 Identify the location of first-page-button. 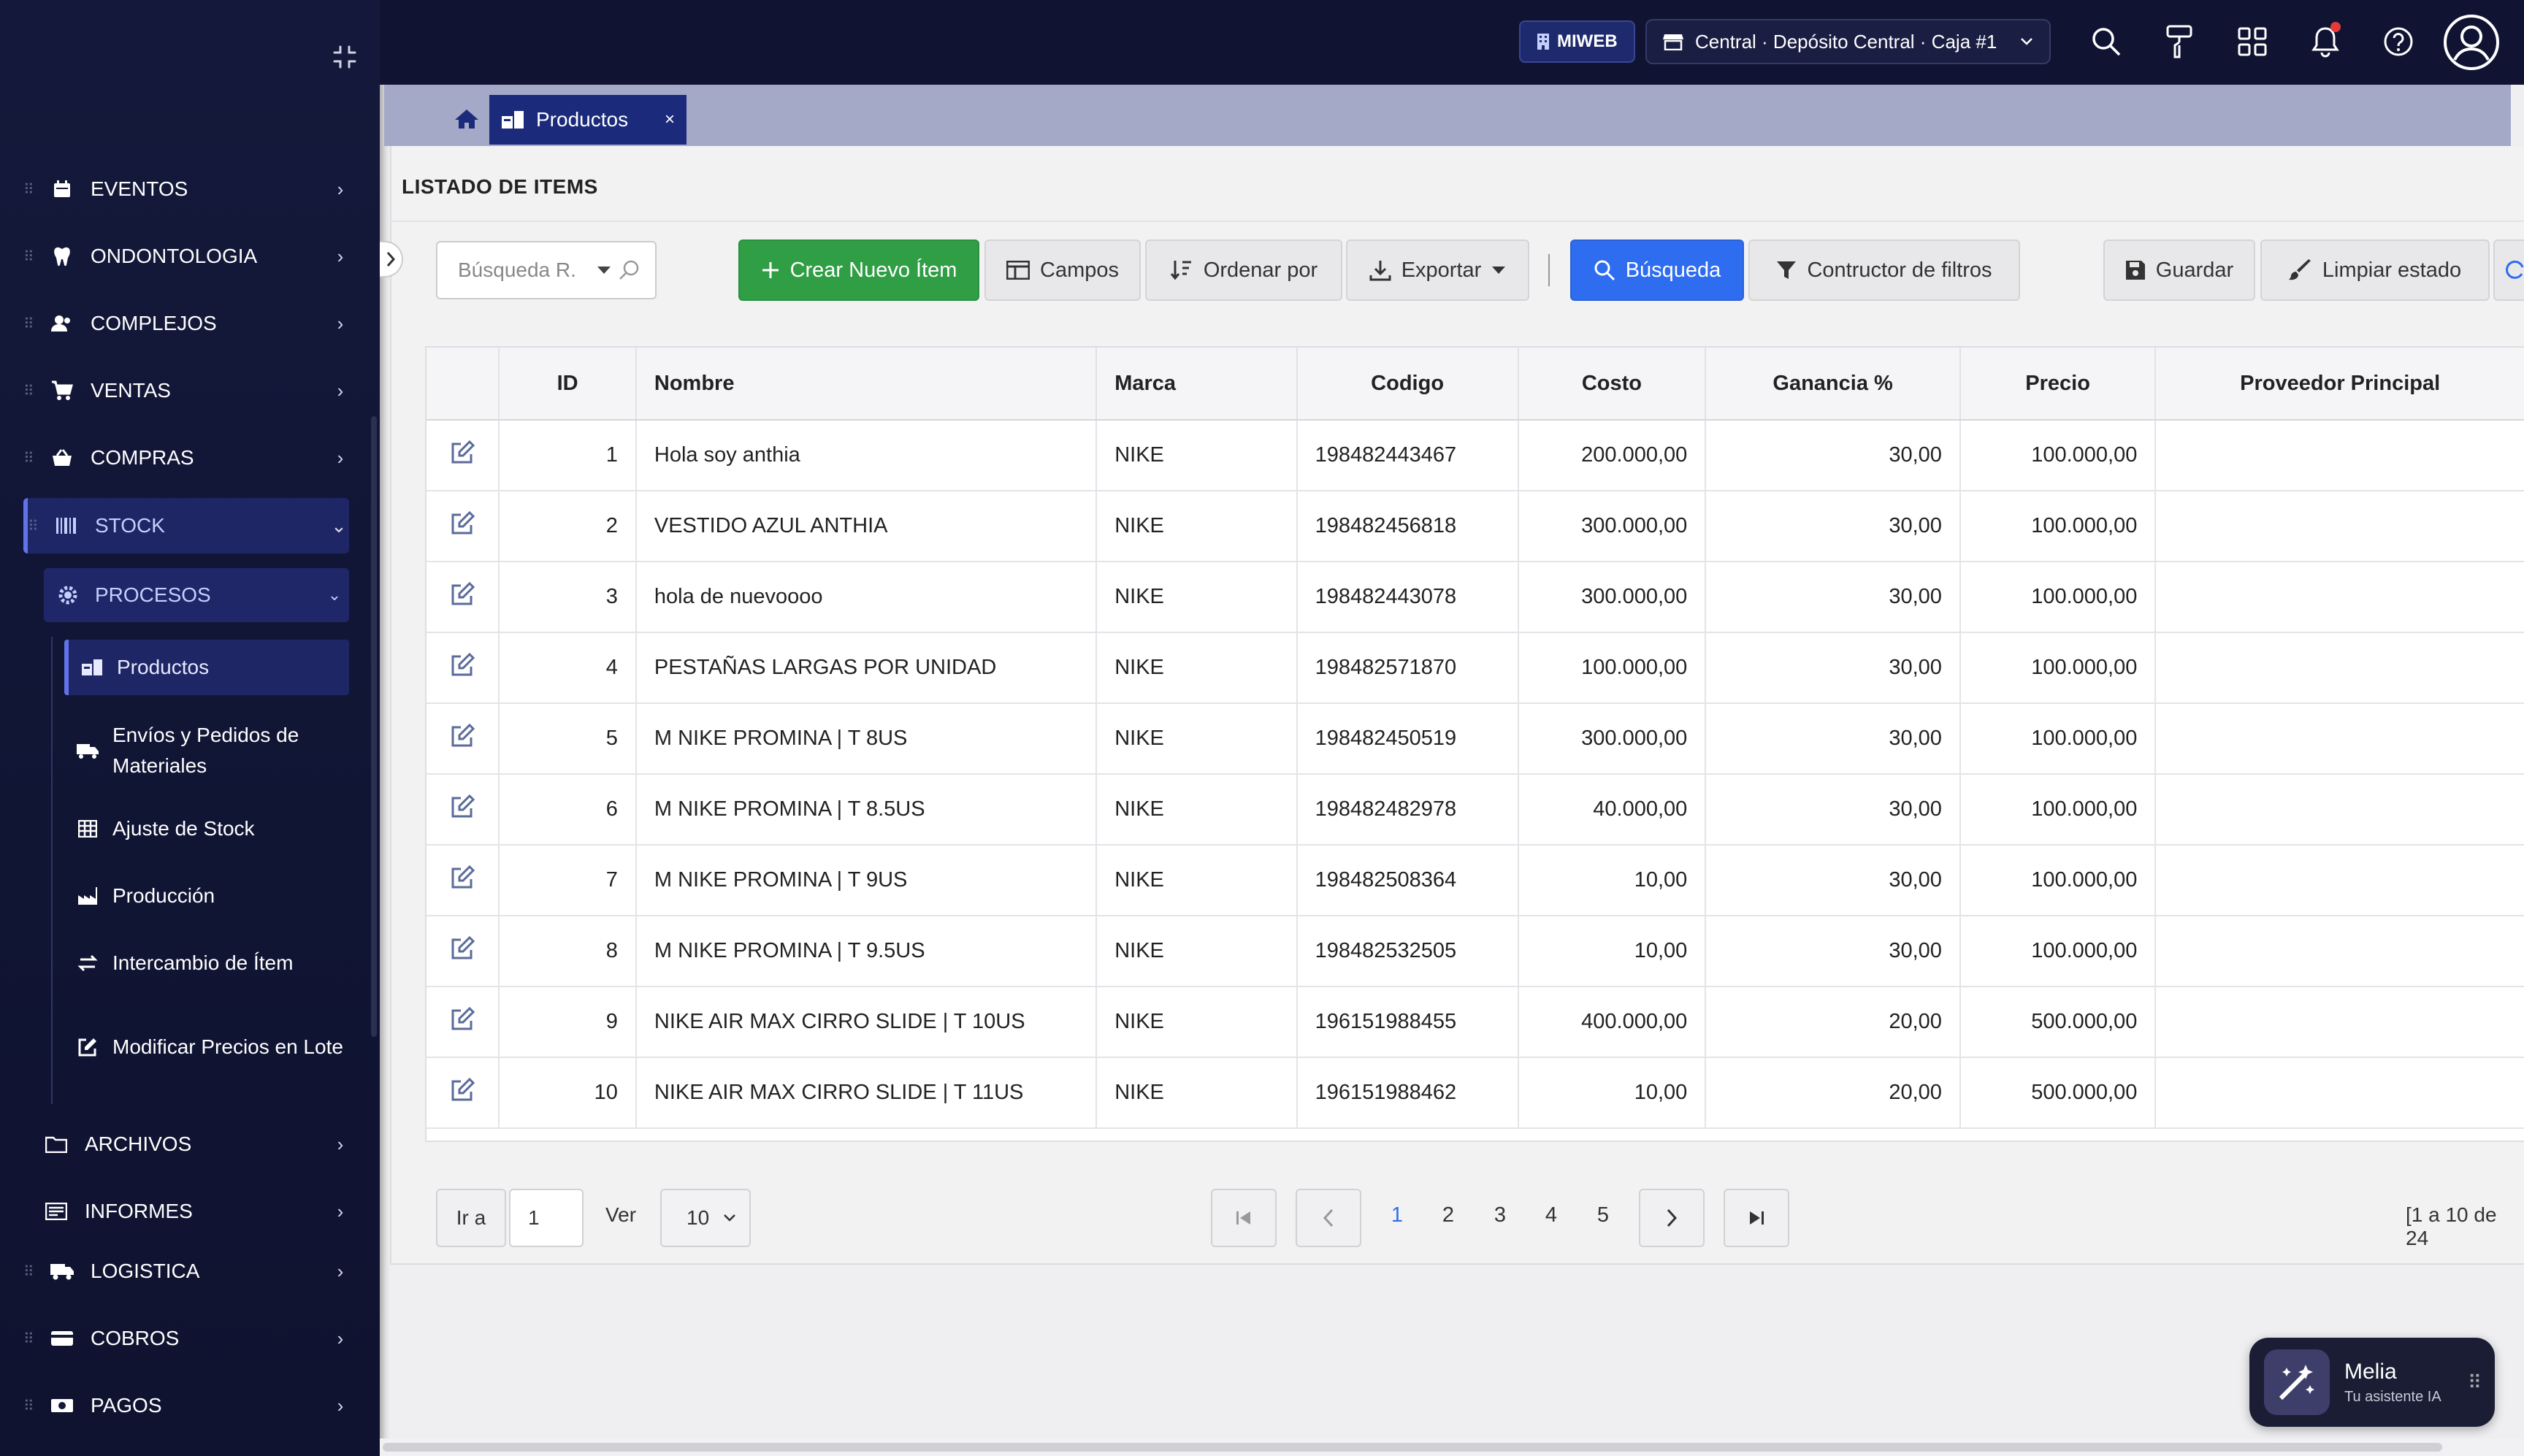
(1244, 1218).